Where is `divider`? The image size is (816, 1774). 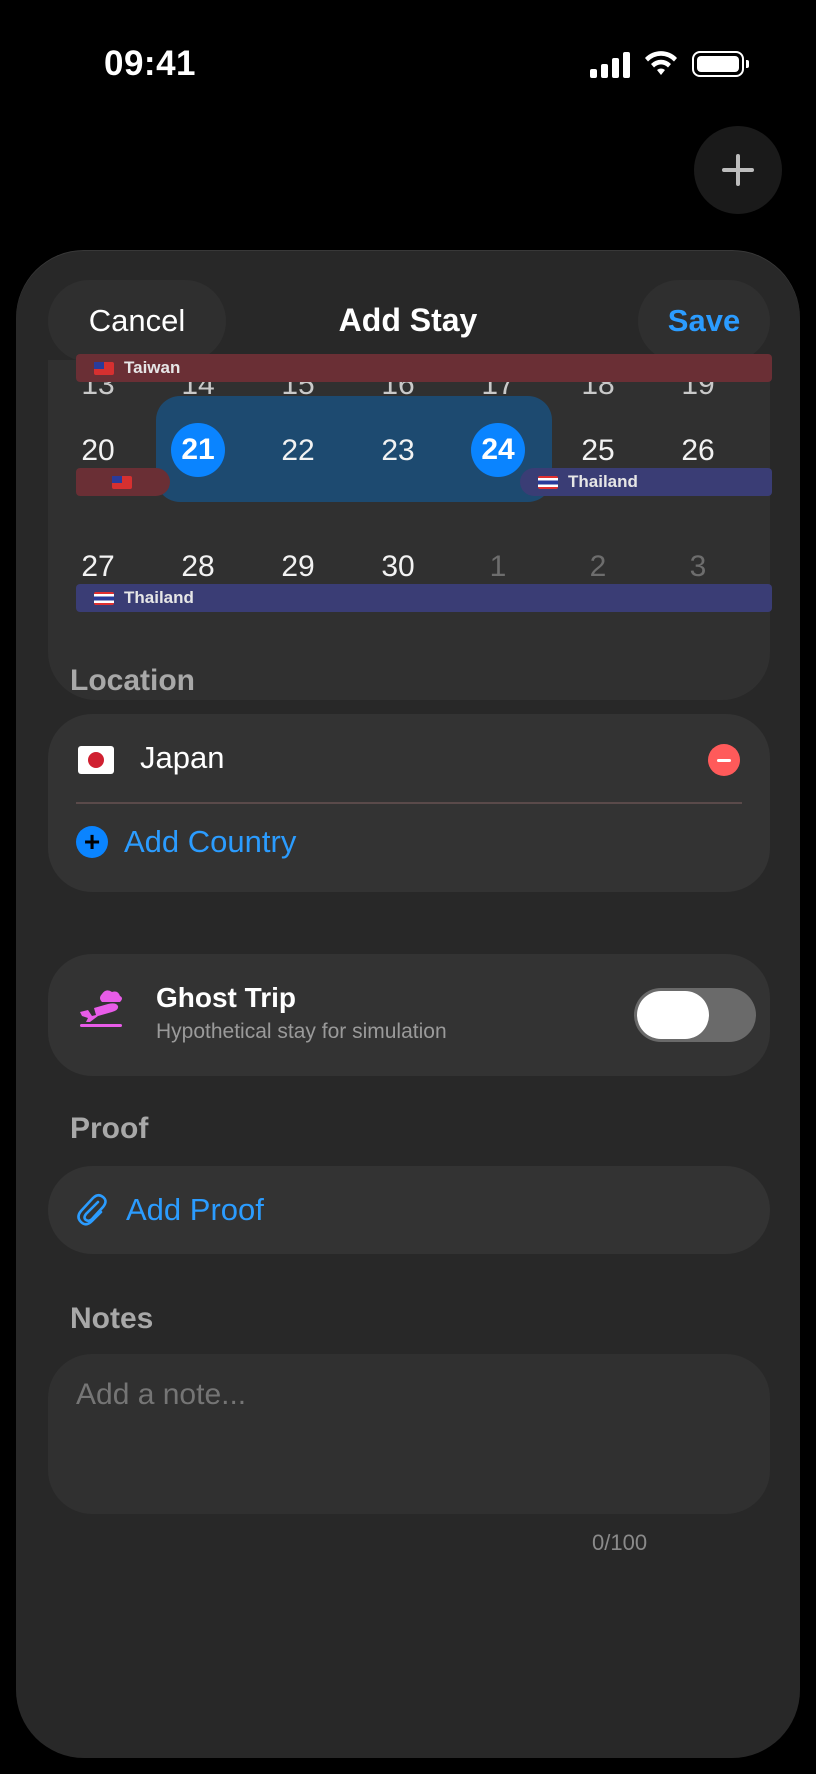 divider is located at coordinates (409, 803).